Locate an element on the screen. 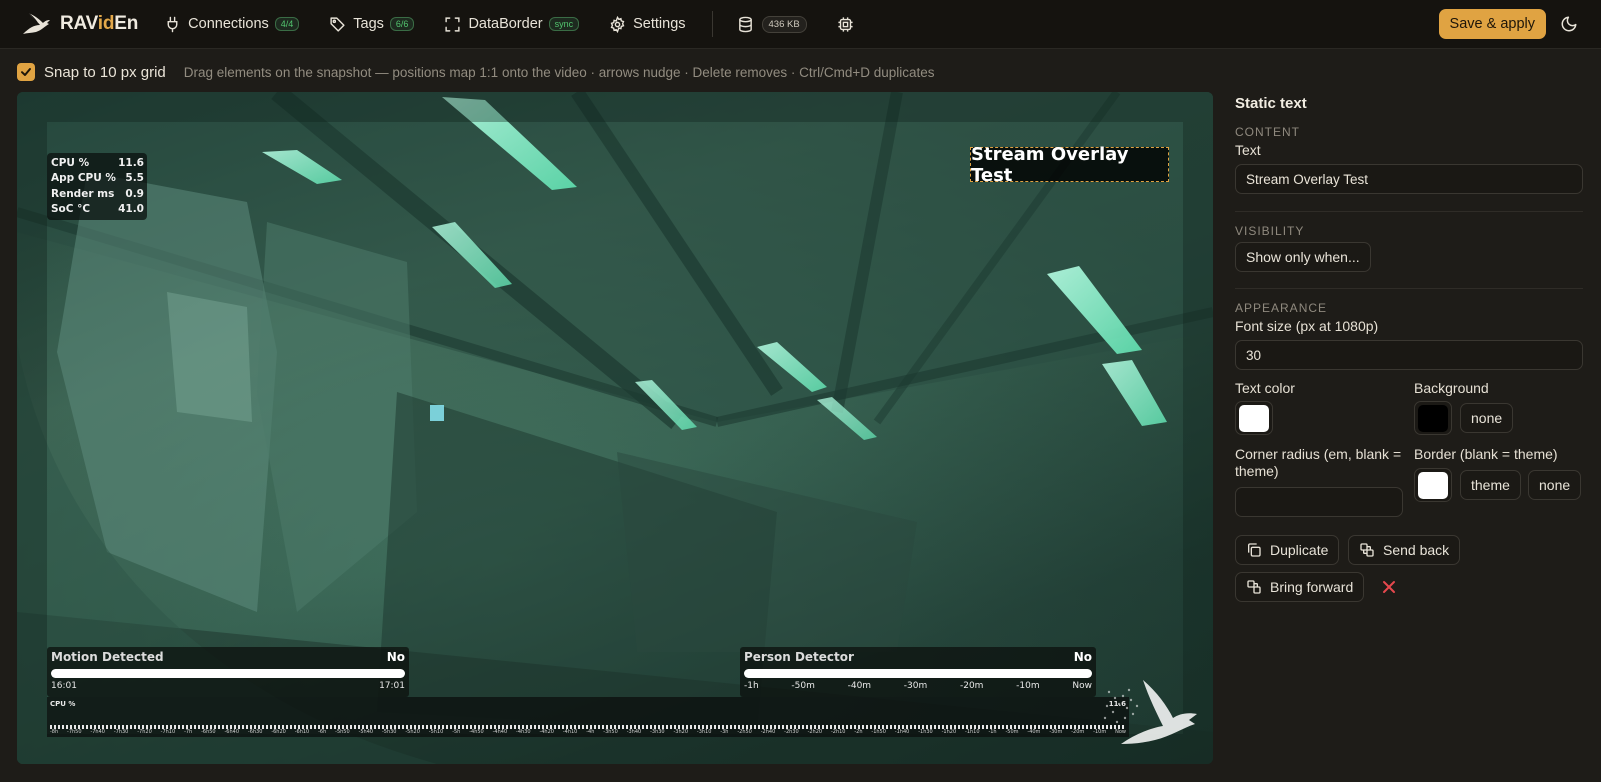 The image size is (1601, 782). cpu-tick-label: -3h40 is located at coordinates (634, 732).